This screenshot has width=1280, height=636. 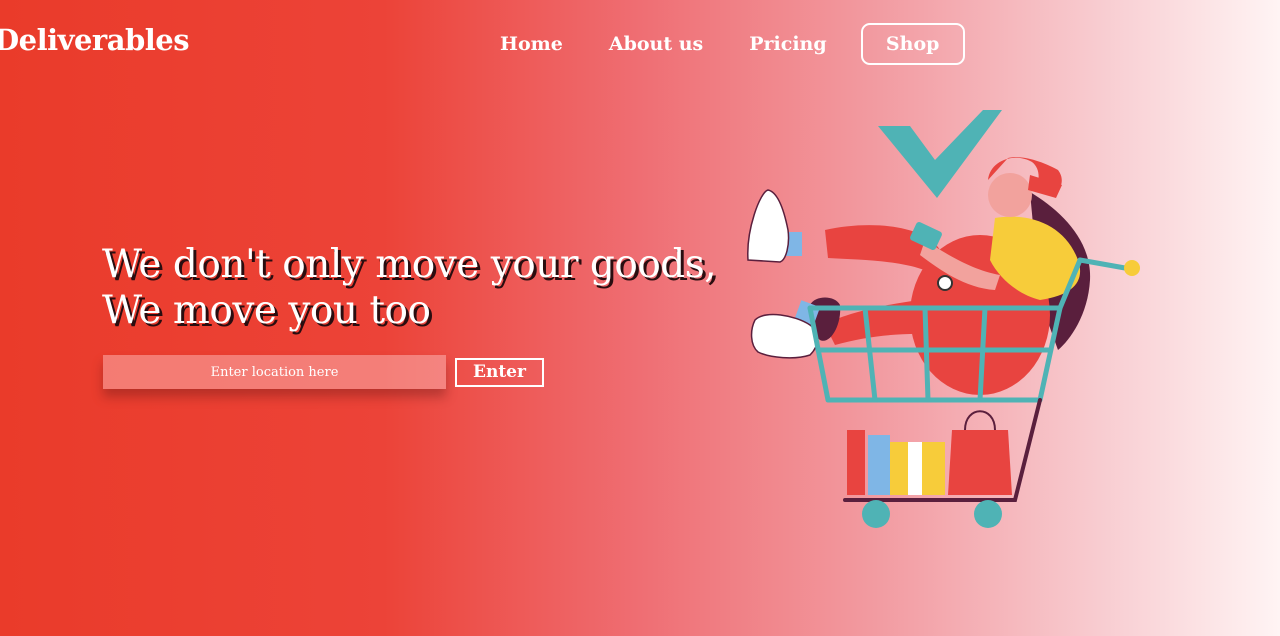 I want to click on shoe-front, so click(x=768, y=226).